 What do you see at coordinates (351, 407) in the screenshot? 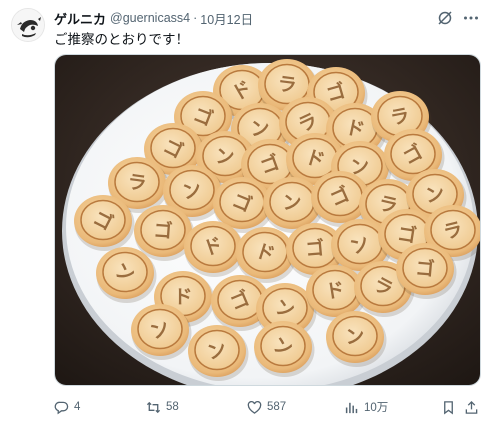
I see `views-chart-icon` at bounding box center [351, 407].